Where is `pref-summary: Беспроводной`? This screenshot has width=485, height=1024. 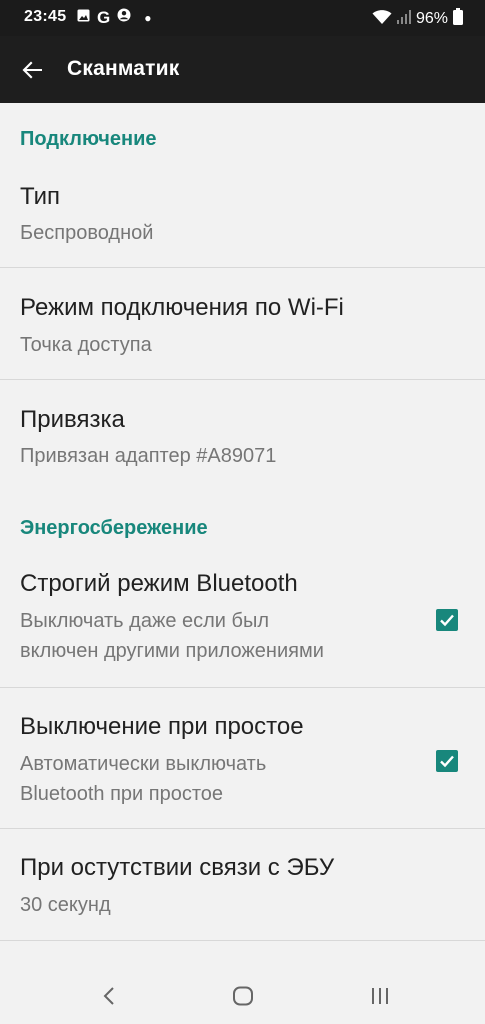 pref-summary: Беспроводной is located at coordinates (87, 233).